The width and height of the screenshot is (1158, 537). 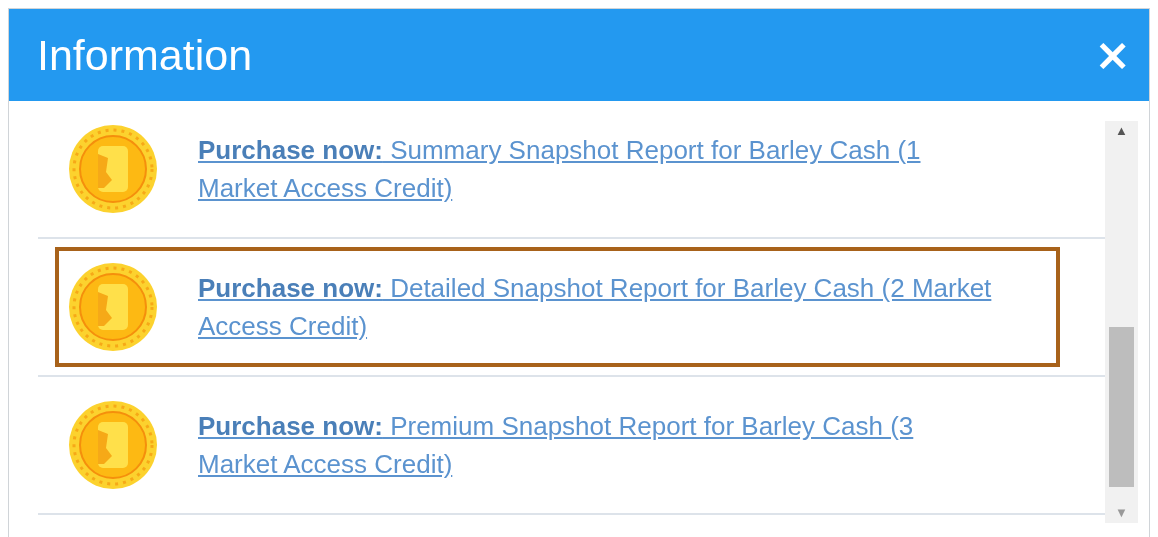 What do you see at coordinates (598, 307) in the screenshot?
I see `purchase-link: Purchase now: Detailed Snapshot Report for Barley Cash (2 Market Access Credit)` at bounding box center [598, 307].